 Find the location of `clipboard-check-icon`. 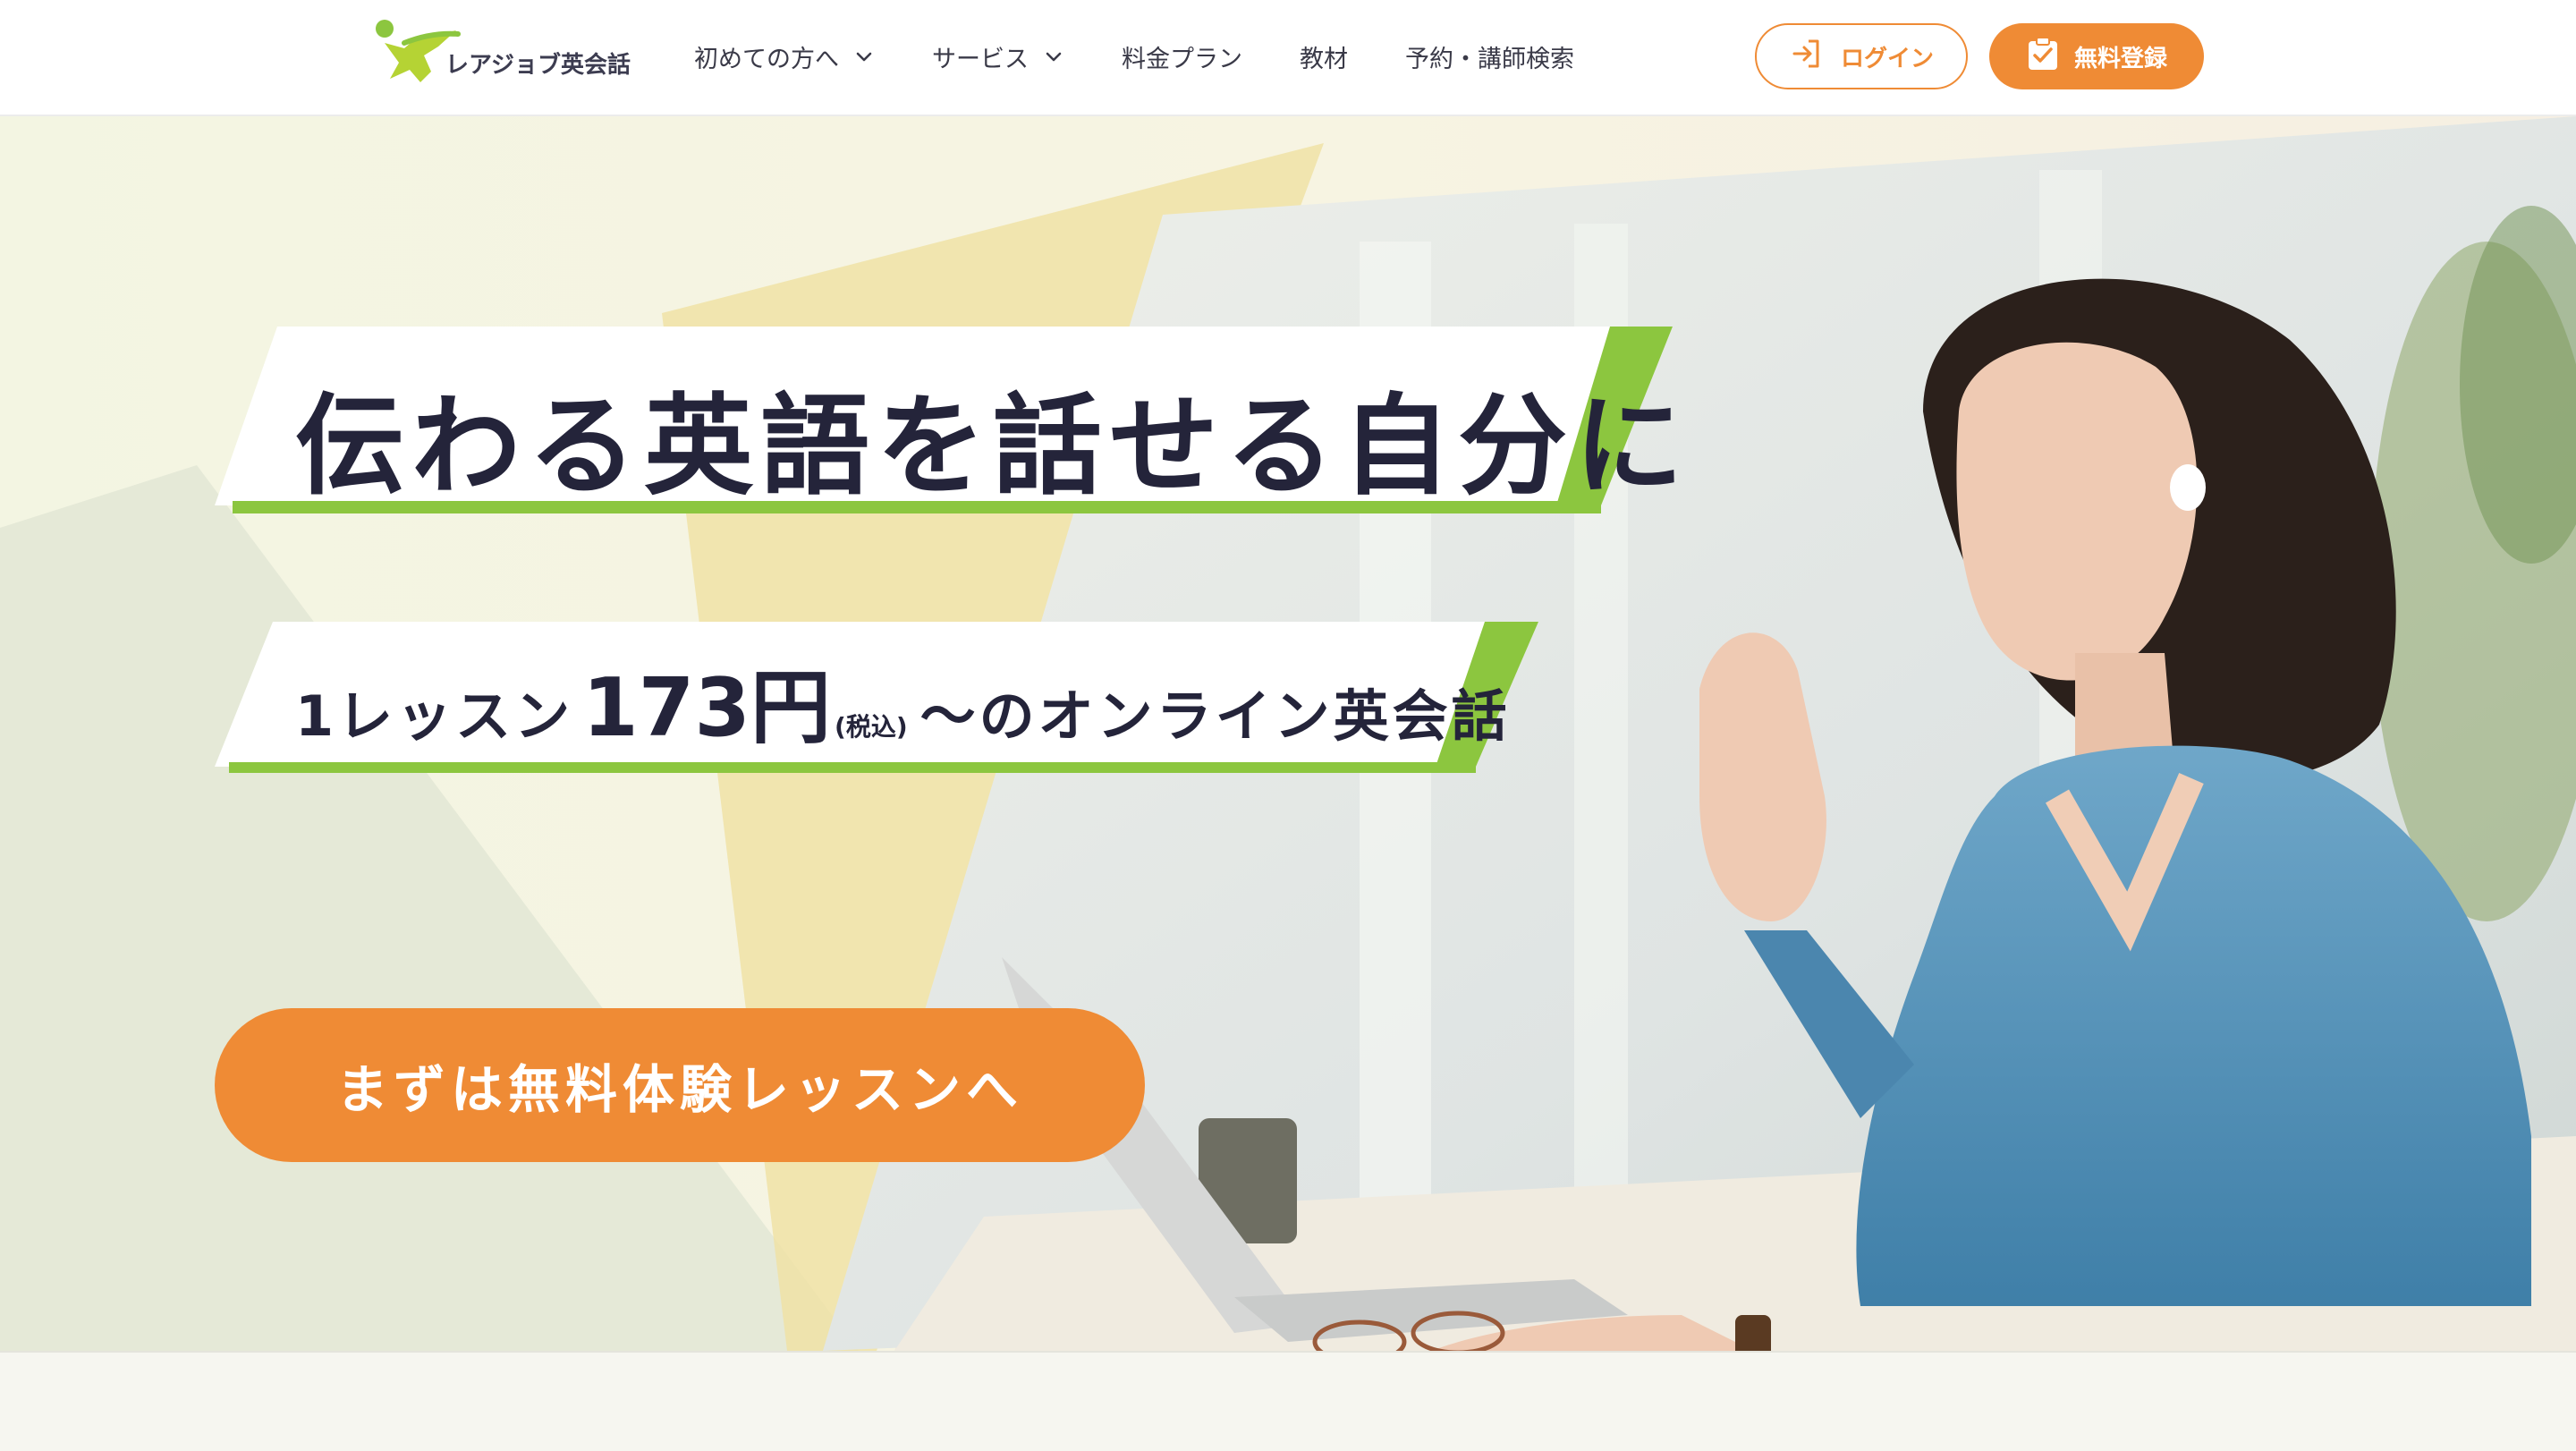

clipboard-check-icon is located at coordinates (2050, 57).